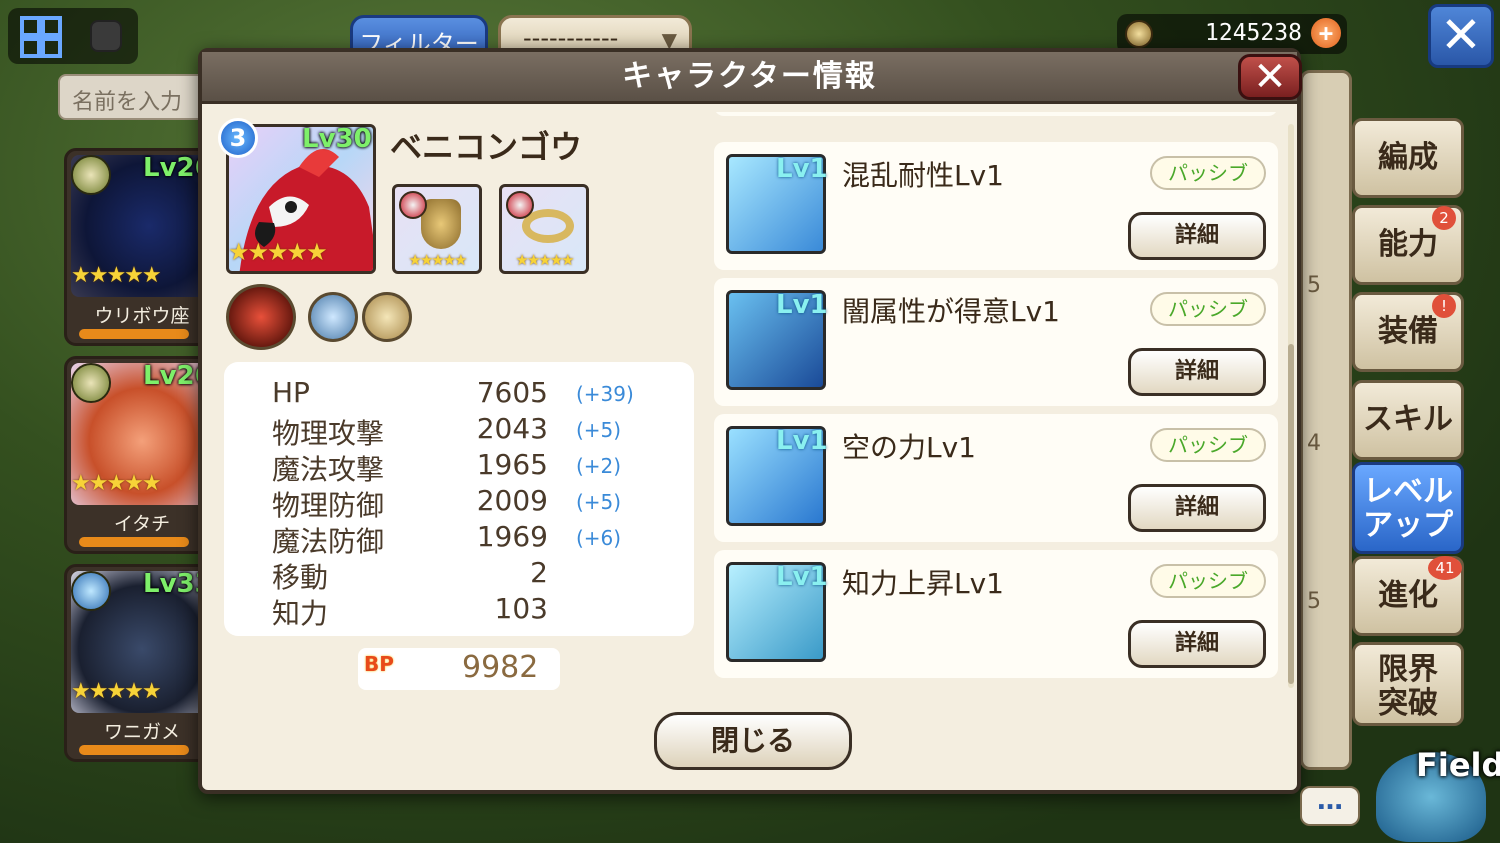  What do you see at coordinates (300, 577) in the screenshot?
I see `stat-label: 移動` at bounding box center [300, 577].